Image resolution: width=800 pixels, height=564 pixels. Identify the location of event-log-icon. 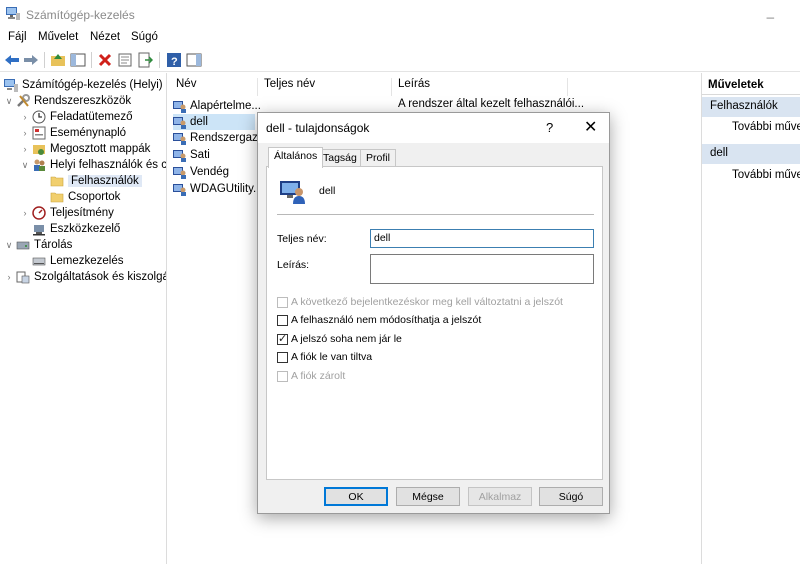
(39, 133).